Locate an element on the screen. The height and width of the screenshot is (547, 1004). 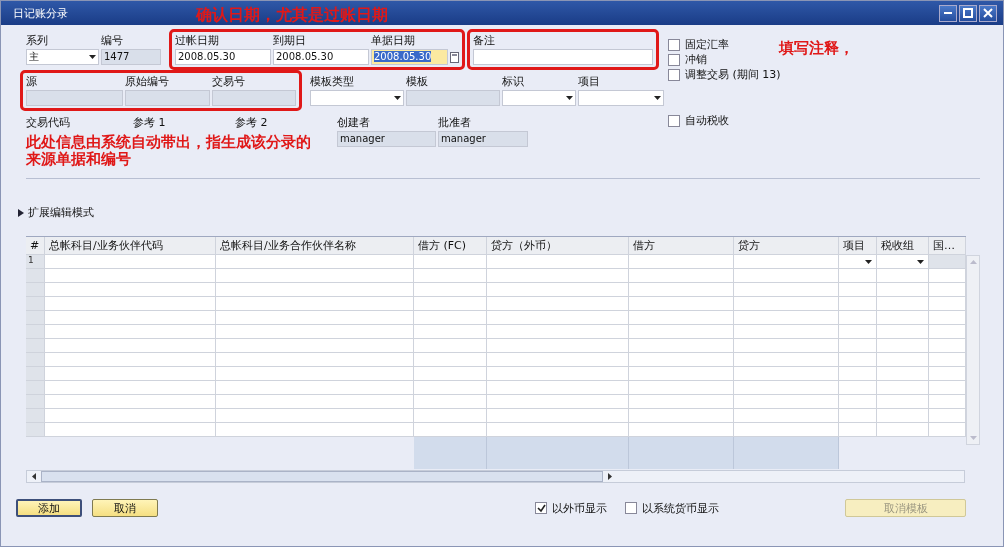
maximize-button is located at coordinates (968, 13).